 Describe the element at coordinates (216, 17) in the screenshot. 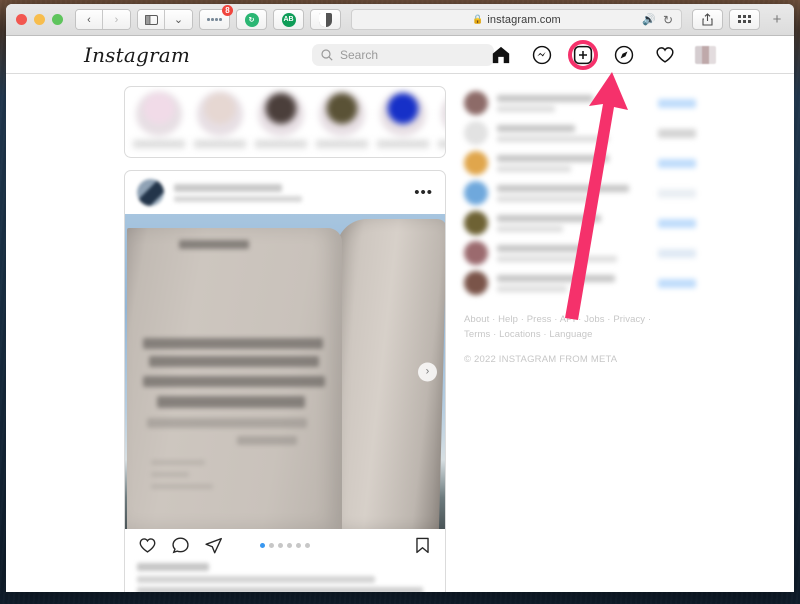

I see `password-manager-icon: 8` at that location.